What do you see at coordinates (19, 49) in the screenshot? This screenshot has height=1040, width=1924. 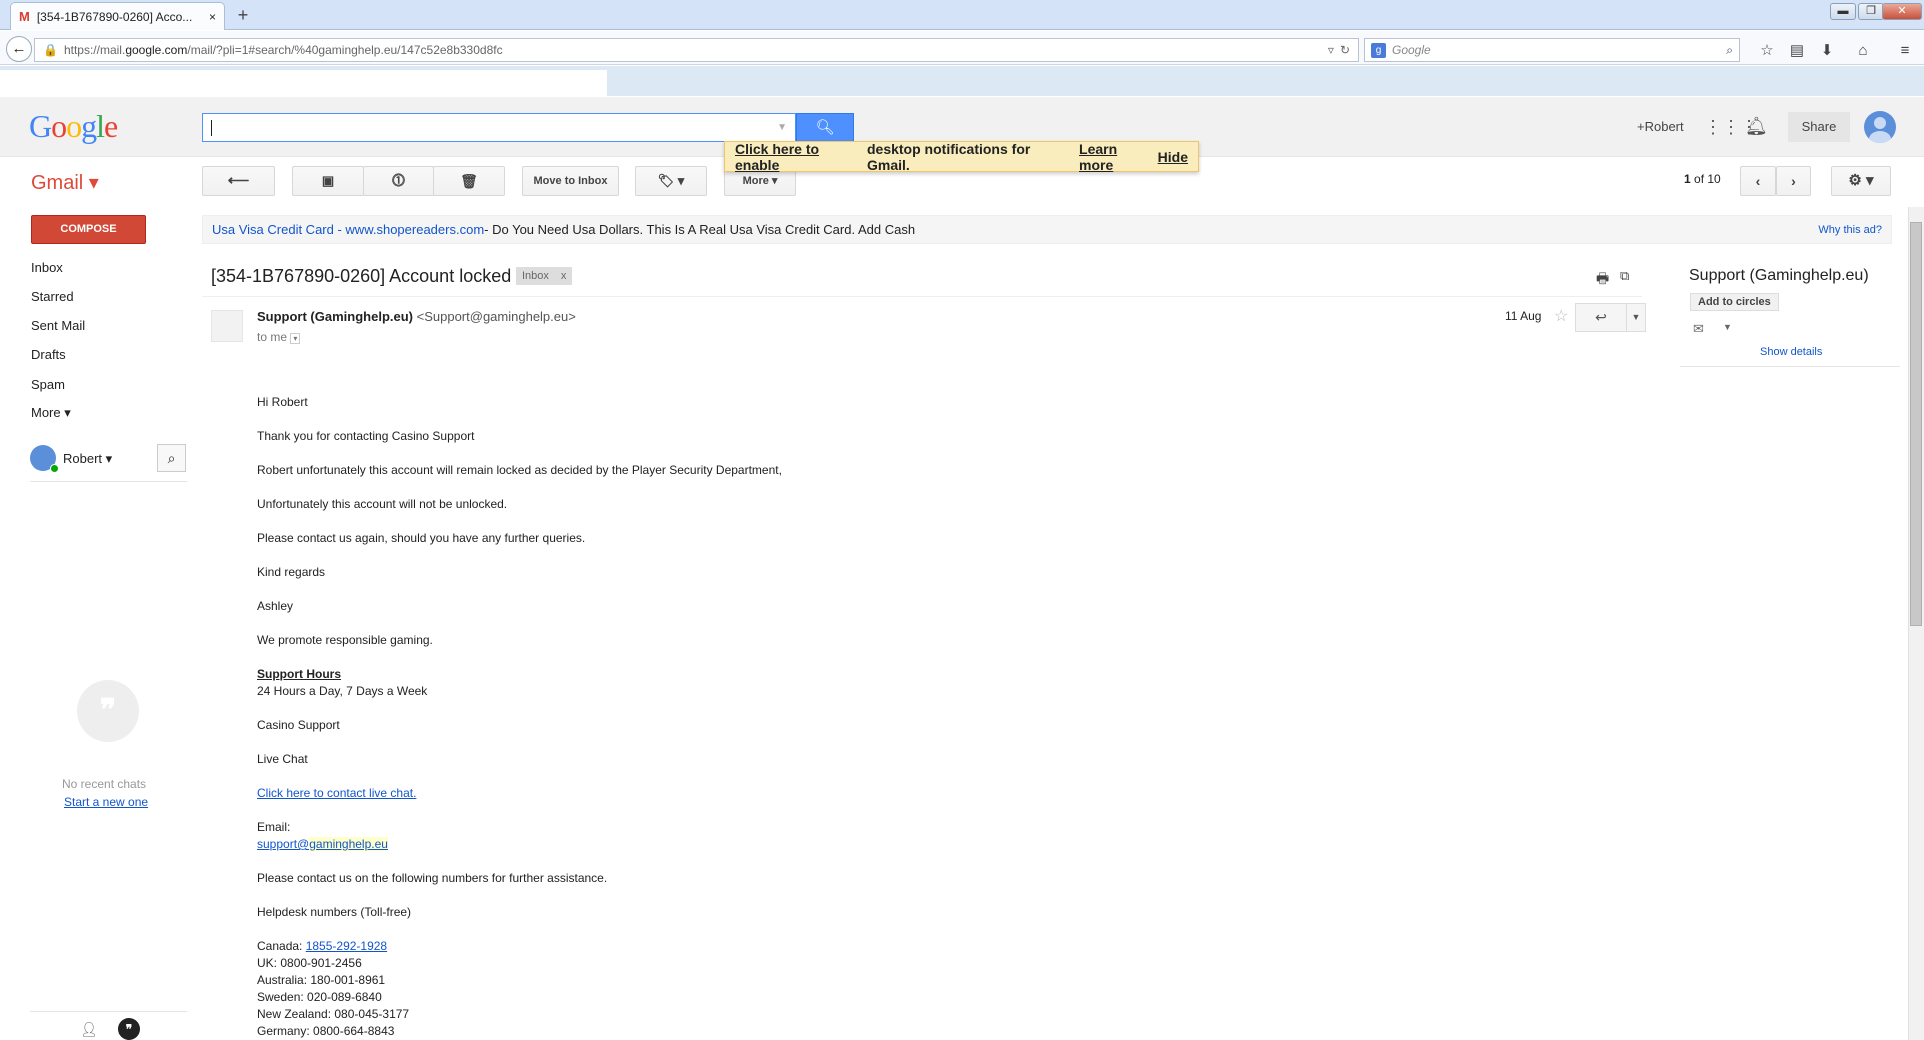 I see `back-button: ←` at bounding box center [19, 49].